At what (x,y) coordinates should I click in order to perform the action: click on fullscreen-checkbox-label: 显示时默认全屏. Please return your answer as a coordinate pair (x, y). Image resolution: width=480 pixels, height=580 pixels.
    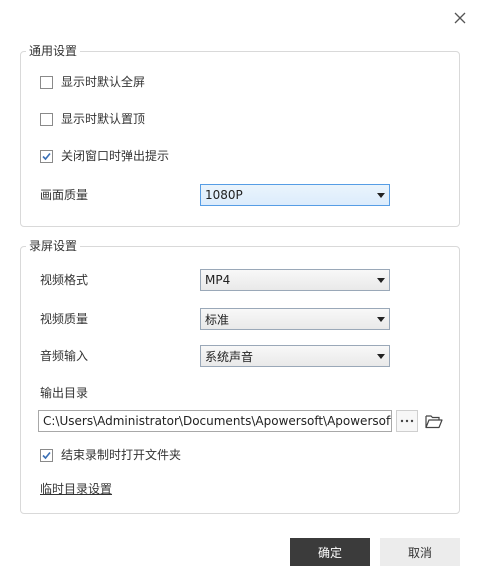
    Looking at the image, I should click on (103, 82).